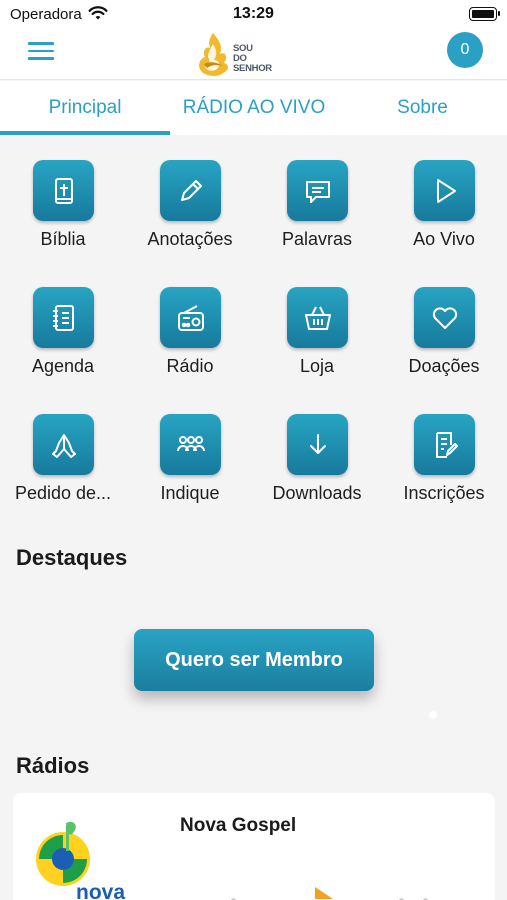 The width and height of the screenshot is (507, 900). I want to click on radio-logo-text: nova, so click(100, 890).